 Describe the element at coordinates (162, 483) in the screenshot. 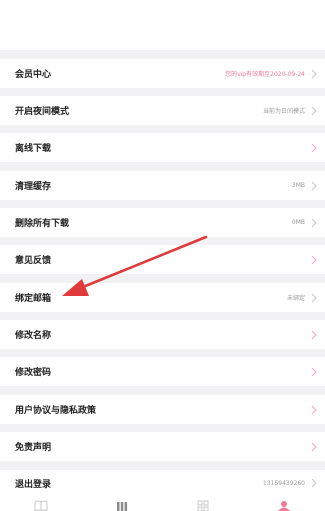

I see `settings-row-logout: 退出登录 13159439260` at that location.